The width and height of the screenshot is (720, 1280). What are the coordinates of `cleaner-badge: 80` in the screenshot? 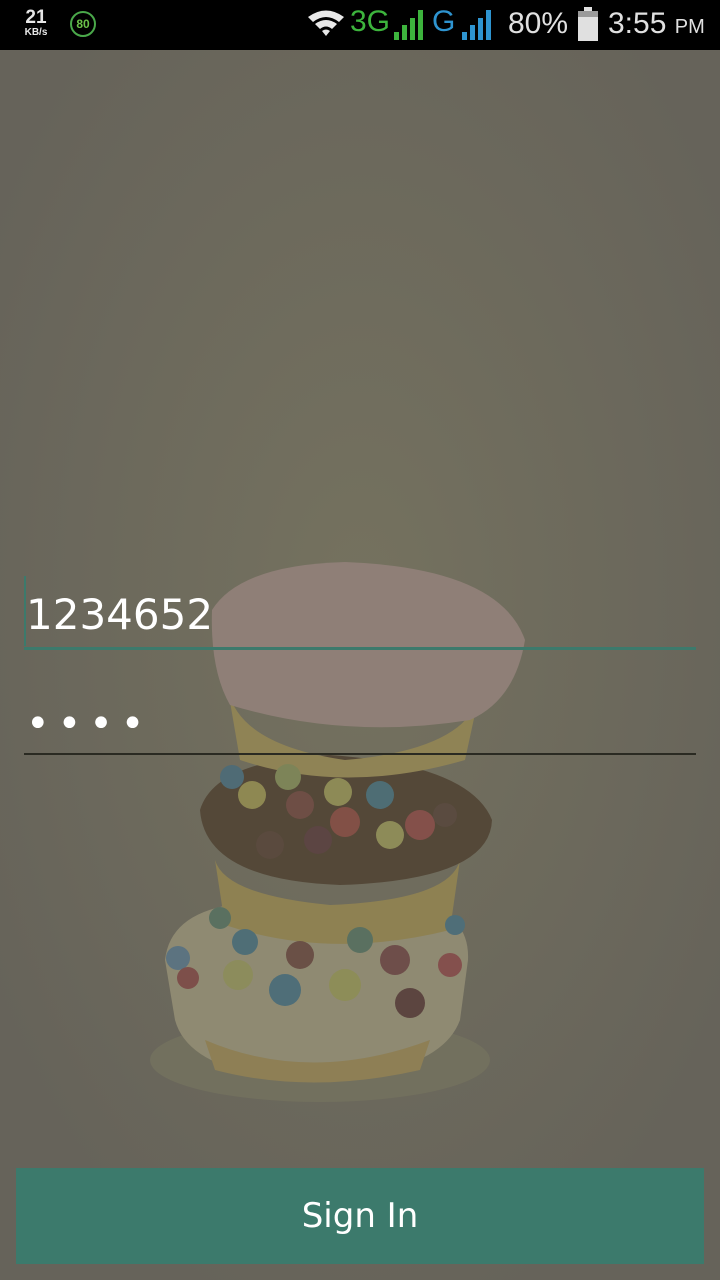 It's located at (83, 24).